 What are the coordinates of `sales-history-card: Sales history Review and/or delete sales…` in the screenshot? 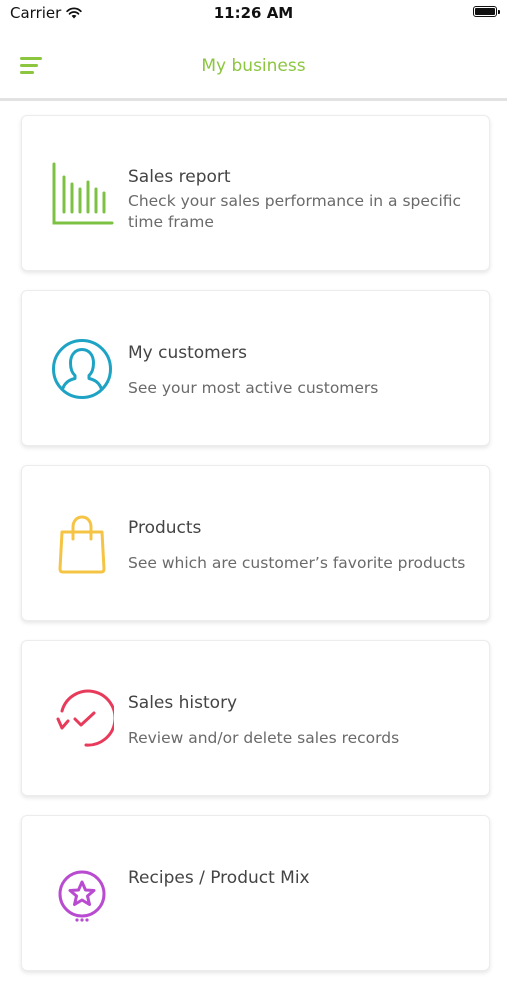 It's located at (255, 718).